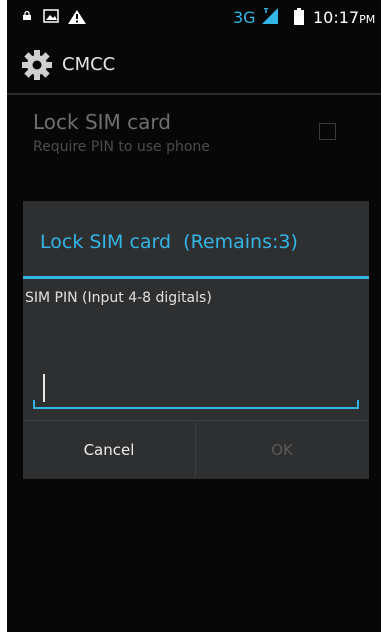  I want to click on dialog-title: Lock SIM card (Remains:3), so click(169, 242).